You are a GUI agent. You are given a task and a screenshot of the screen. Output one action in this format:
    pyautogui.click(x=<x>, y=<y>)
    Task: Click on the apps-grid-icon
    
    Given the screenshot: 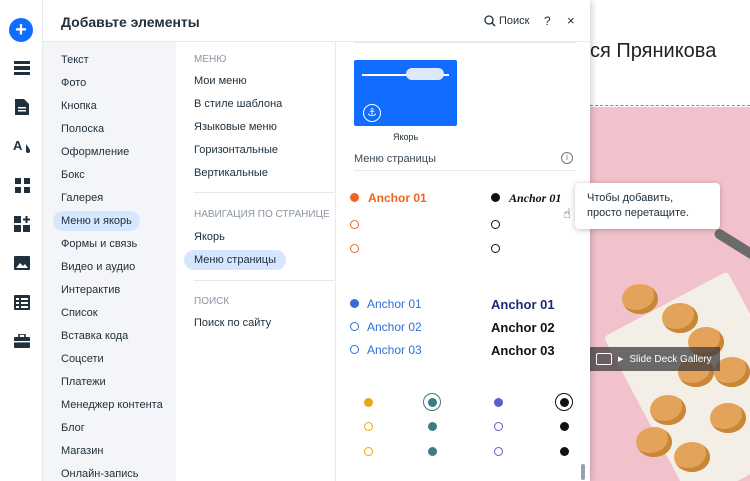 What is the action you would take?
    pyautogui.click(x=22, y=185)
    